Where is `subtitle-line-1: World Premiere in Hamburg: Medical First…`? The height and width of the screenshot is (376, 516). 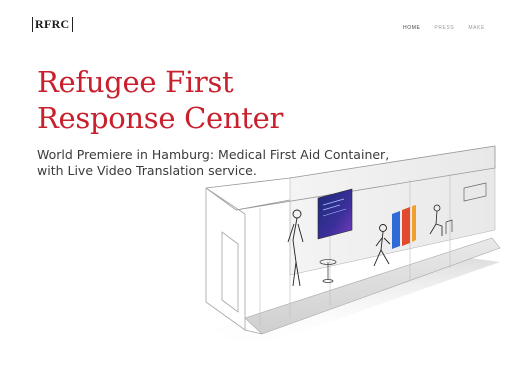
subtitle-line-1: World Premiere in Hamburg: Medical First… is located at coordinates (213, 154).